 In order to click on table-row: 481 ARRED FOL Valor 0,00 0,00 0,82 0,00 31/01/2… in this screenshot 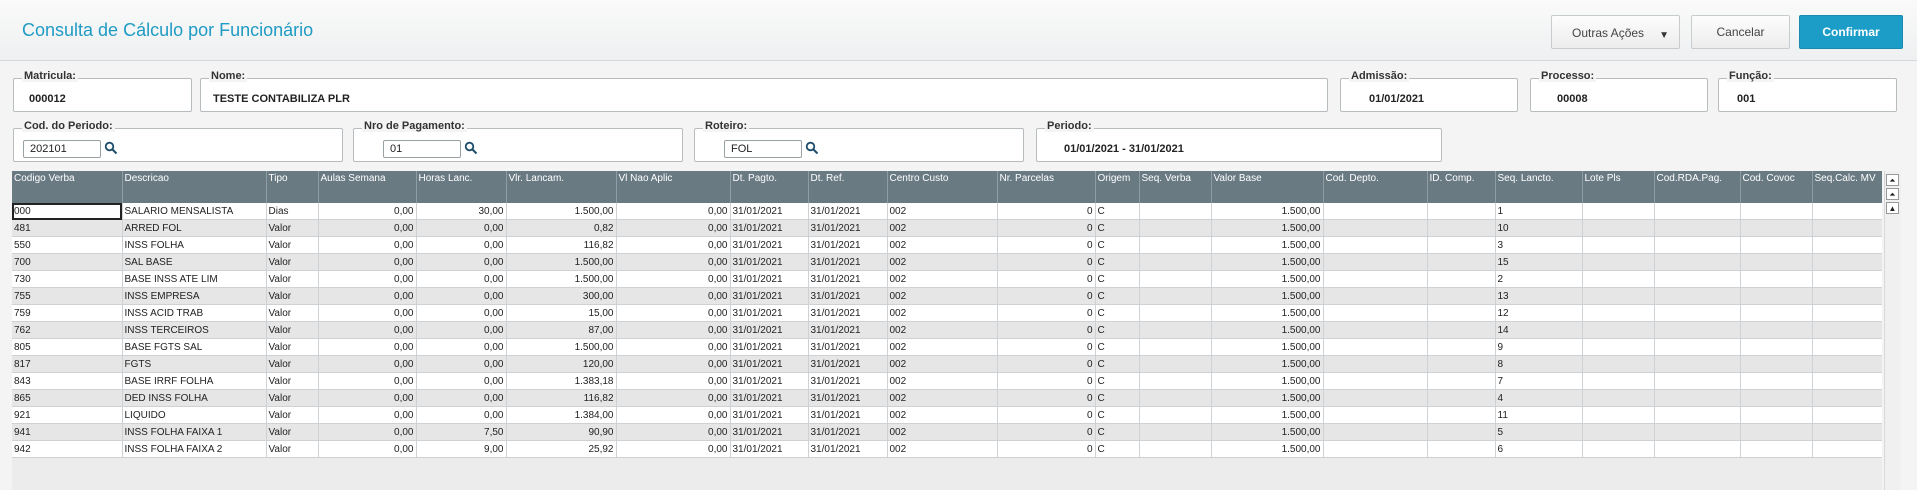, I will do `click(947, 228)`.